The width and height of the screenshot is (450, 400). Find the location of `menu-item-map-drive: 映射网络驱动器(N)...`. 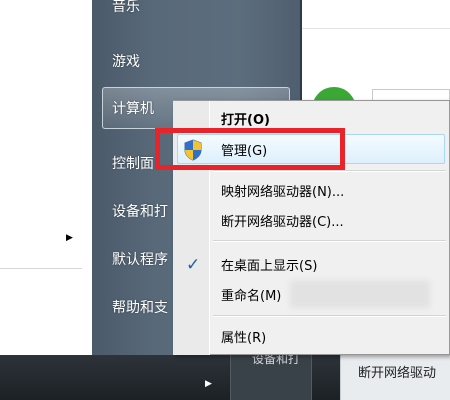

menu-item-map-drive: 映射网络驱动器(N)... is located at coordinates (282, 190).